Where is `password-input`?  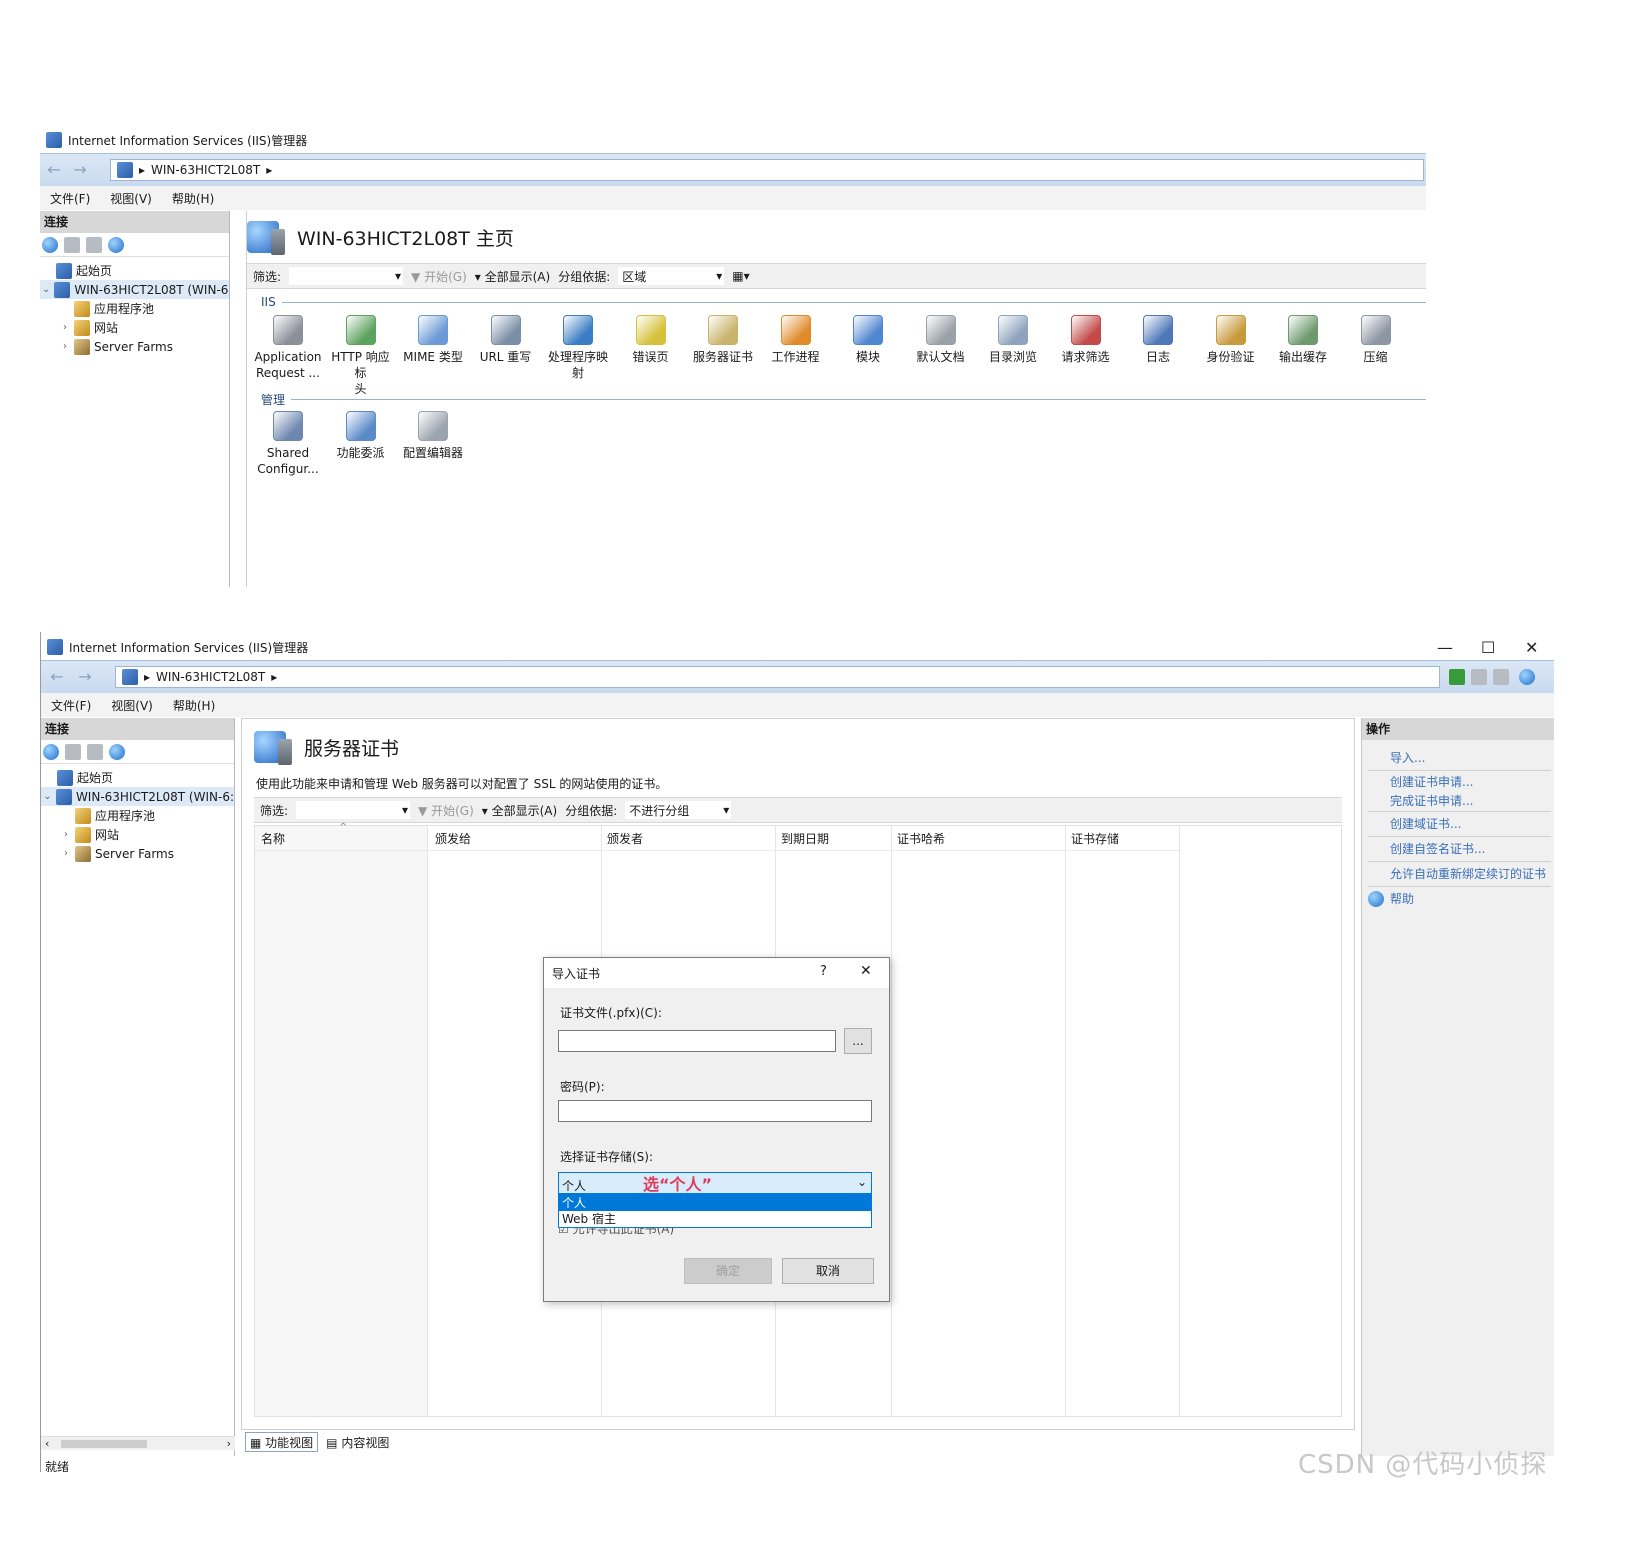
password-input is located at coordinates (715, 1111).